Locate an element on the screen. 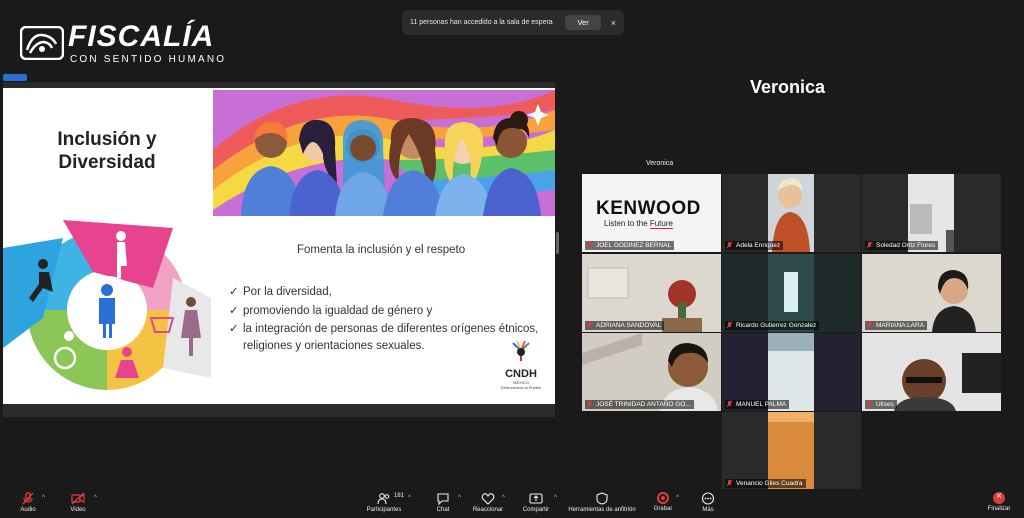 The image size is (1024, 518). video-tile: Venancio Giles Cuadra is located at coordinates (791, 451).